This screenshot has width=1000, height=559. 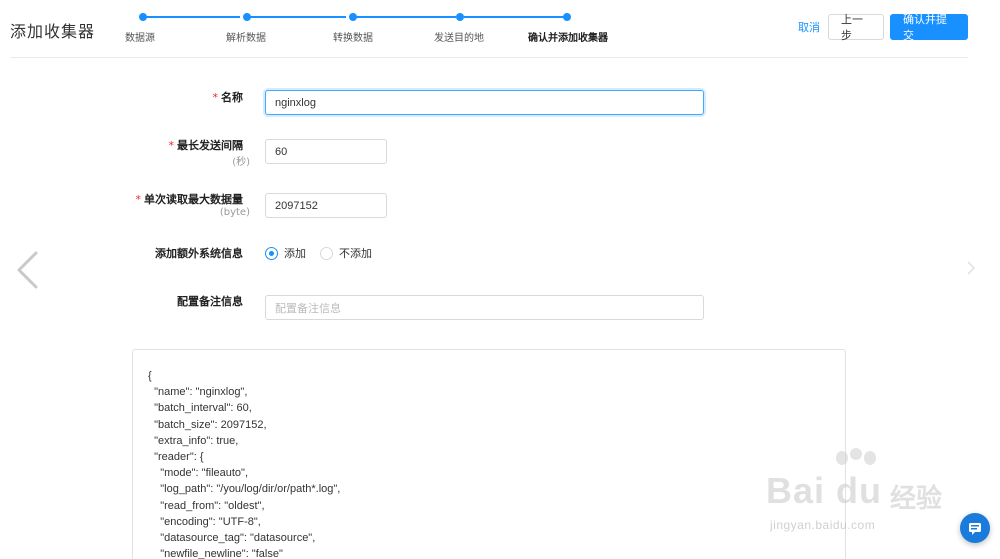 I want to click on radio-add: 添加, so click(x=285, y=253).